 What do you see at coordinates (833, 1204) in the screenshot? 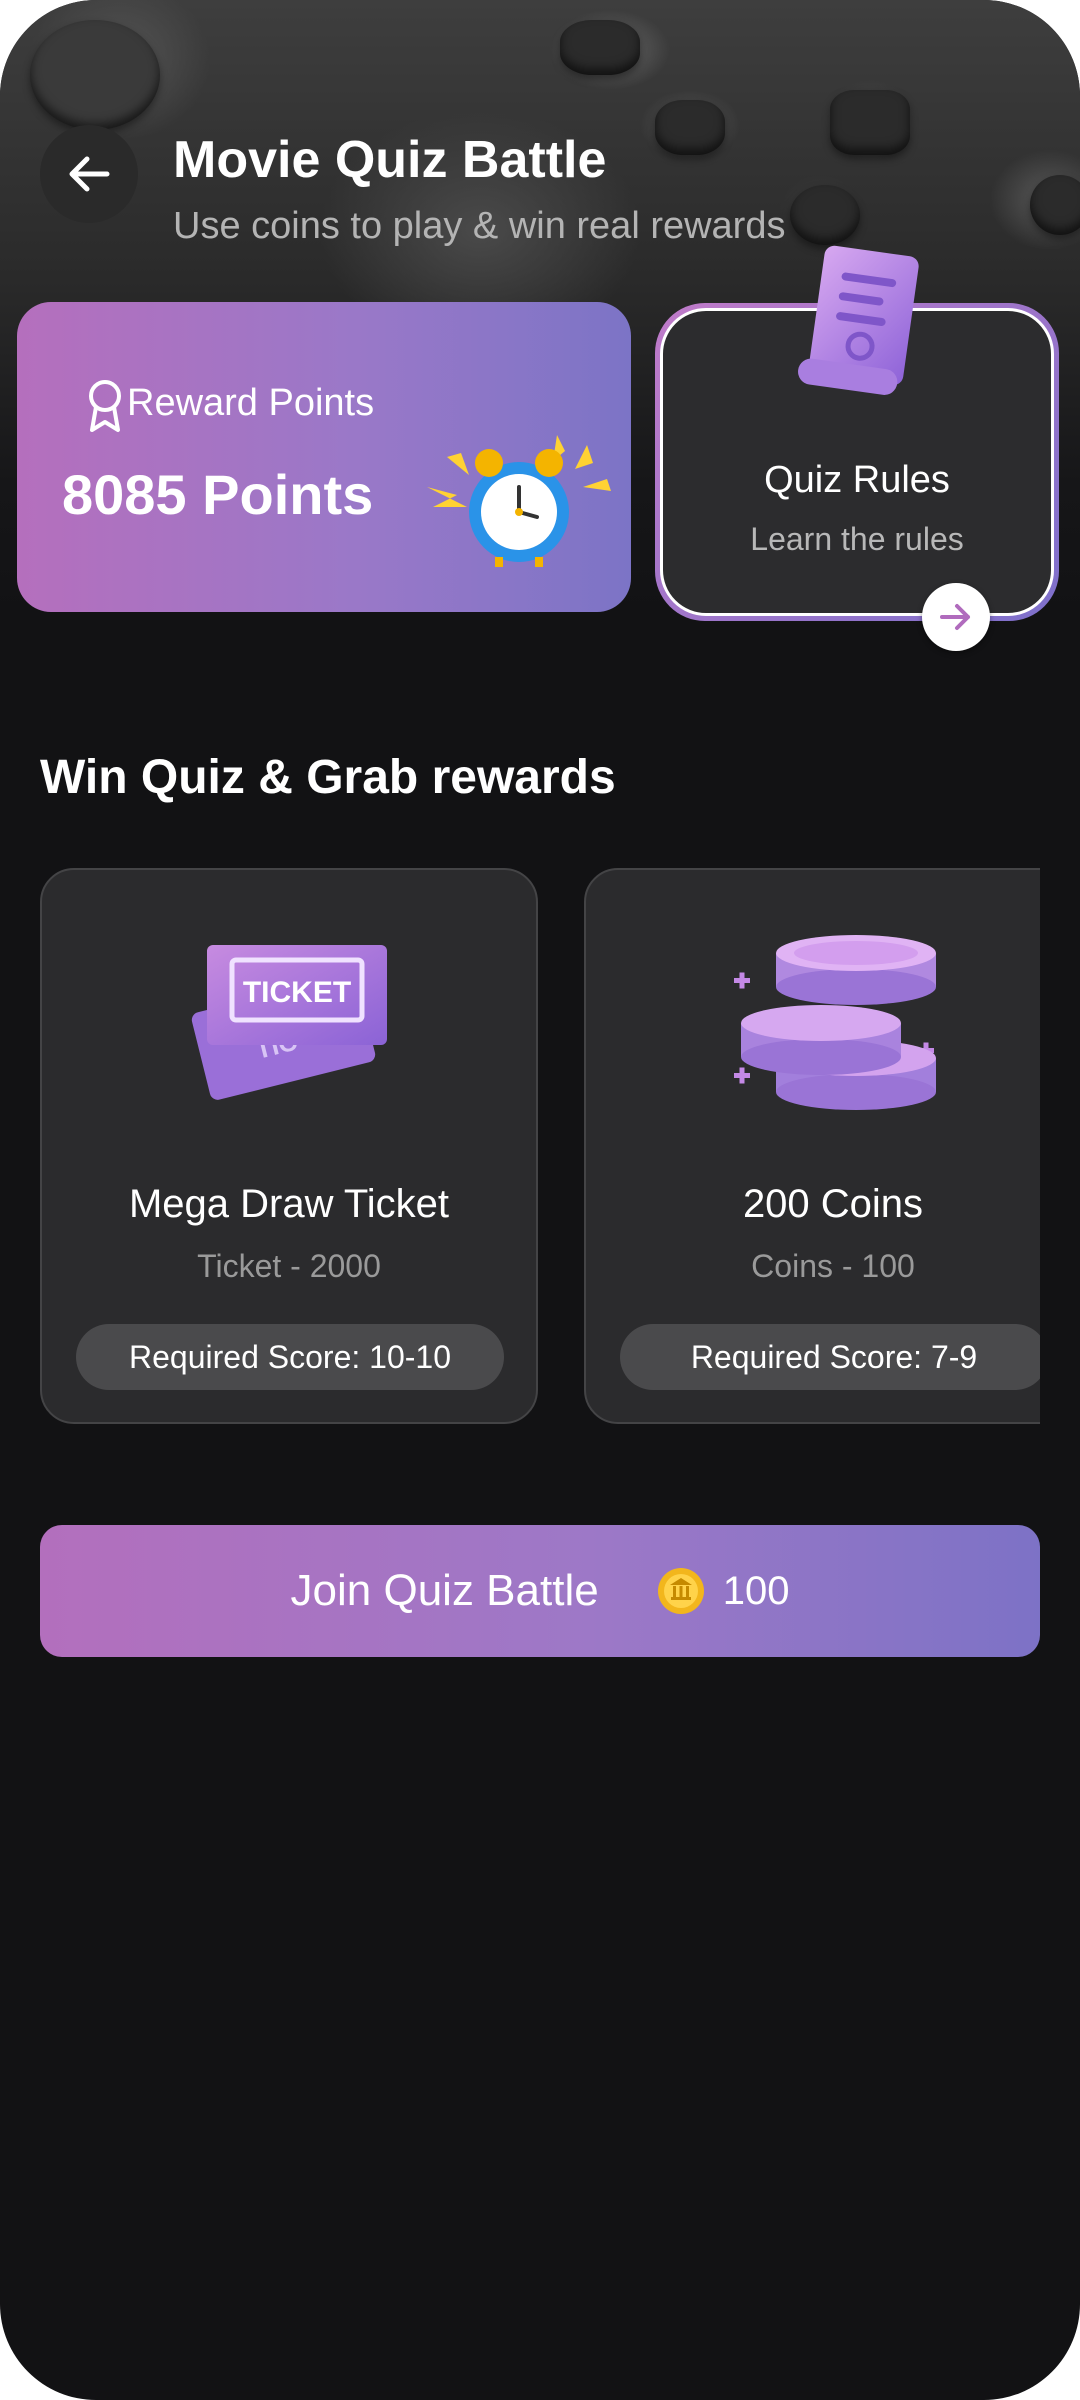
I see `reward-name: 200 Coins` at bounding box center [833, 1204].